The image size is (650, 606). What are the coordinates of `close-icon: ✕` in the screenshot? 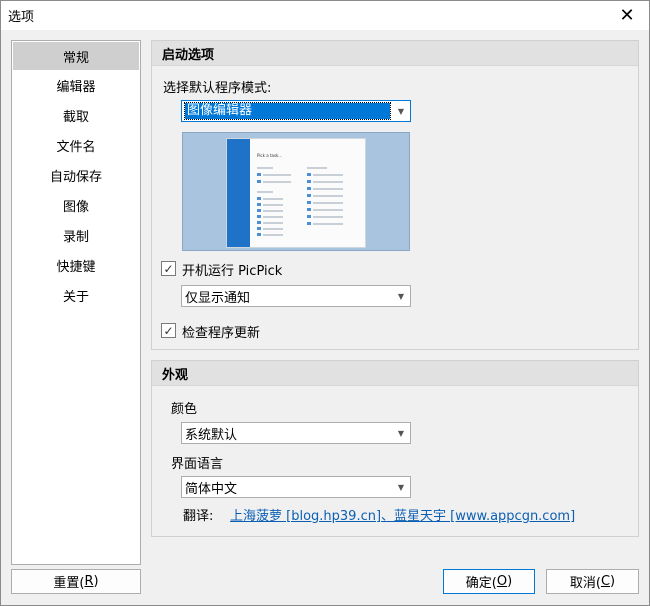 It's located at (627, 15).